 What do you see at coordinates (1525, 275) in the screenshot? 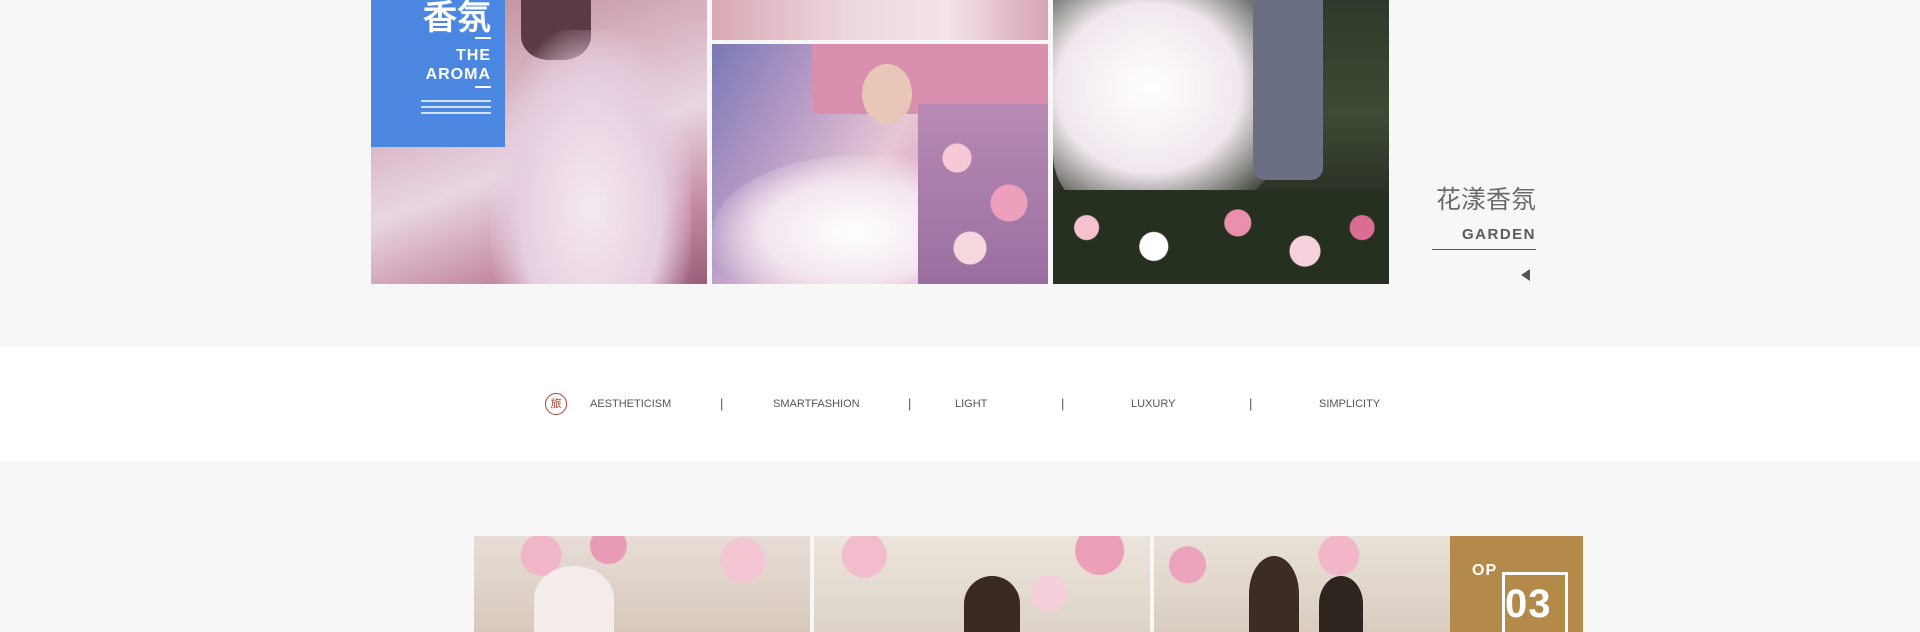
I see `previous-arrow-icon` at bounding box center [1525, 275].